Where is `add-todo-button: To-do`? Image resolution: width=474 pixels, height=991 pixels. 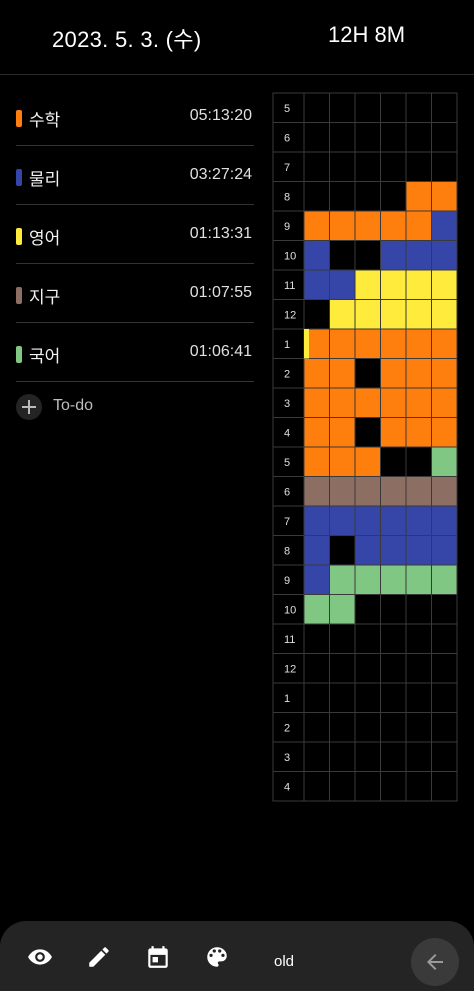
add-todo-button: To-do is located at coordinates (76, 408).